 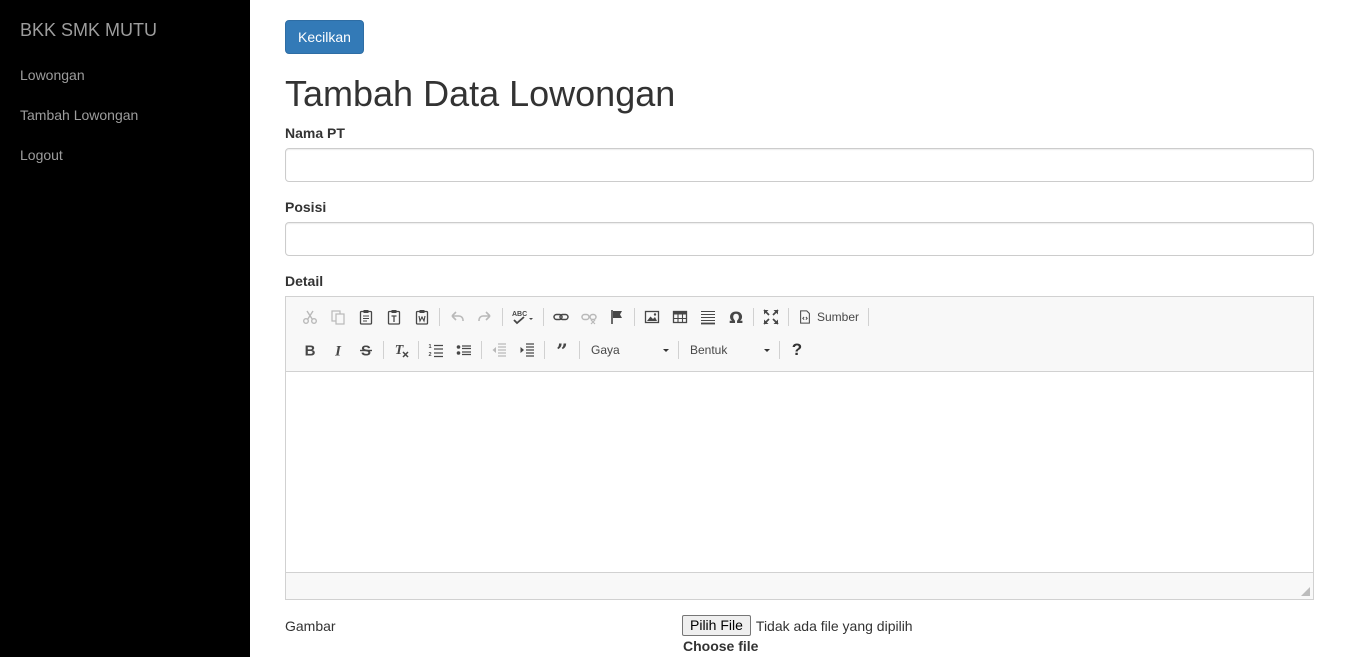 I want to click on remove-format-icon: T, so click(x=401, y=350).